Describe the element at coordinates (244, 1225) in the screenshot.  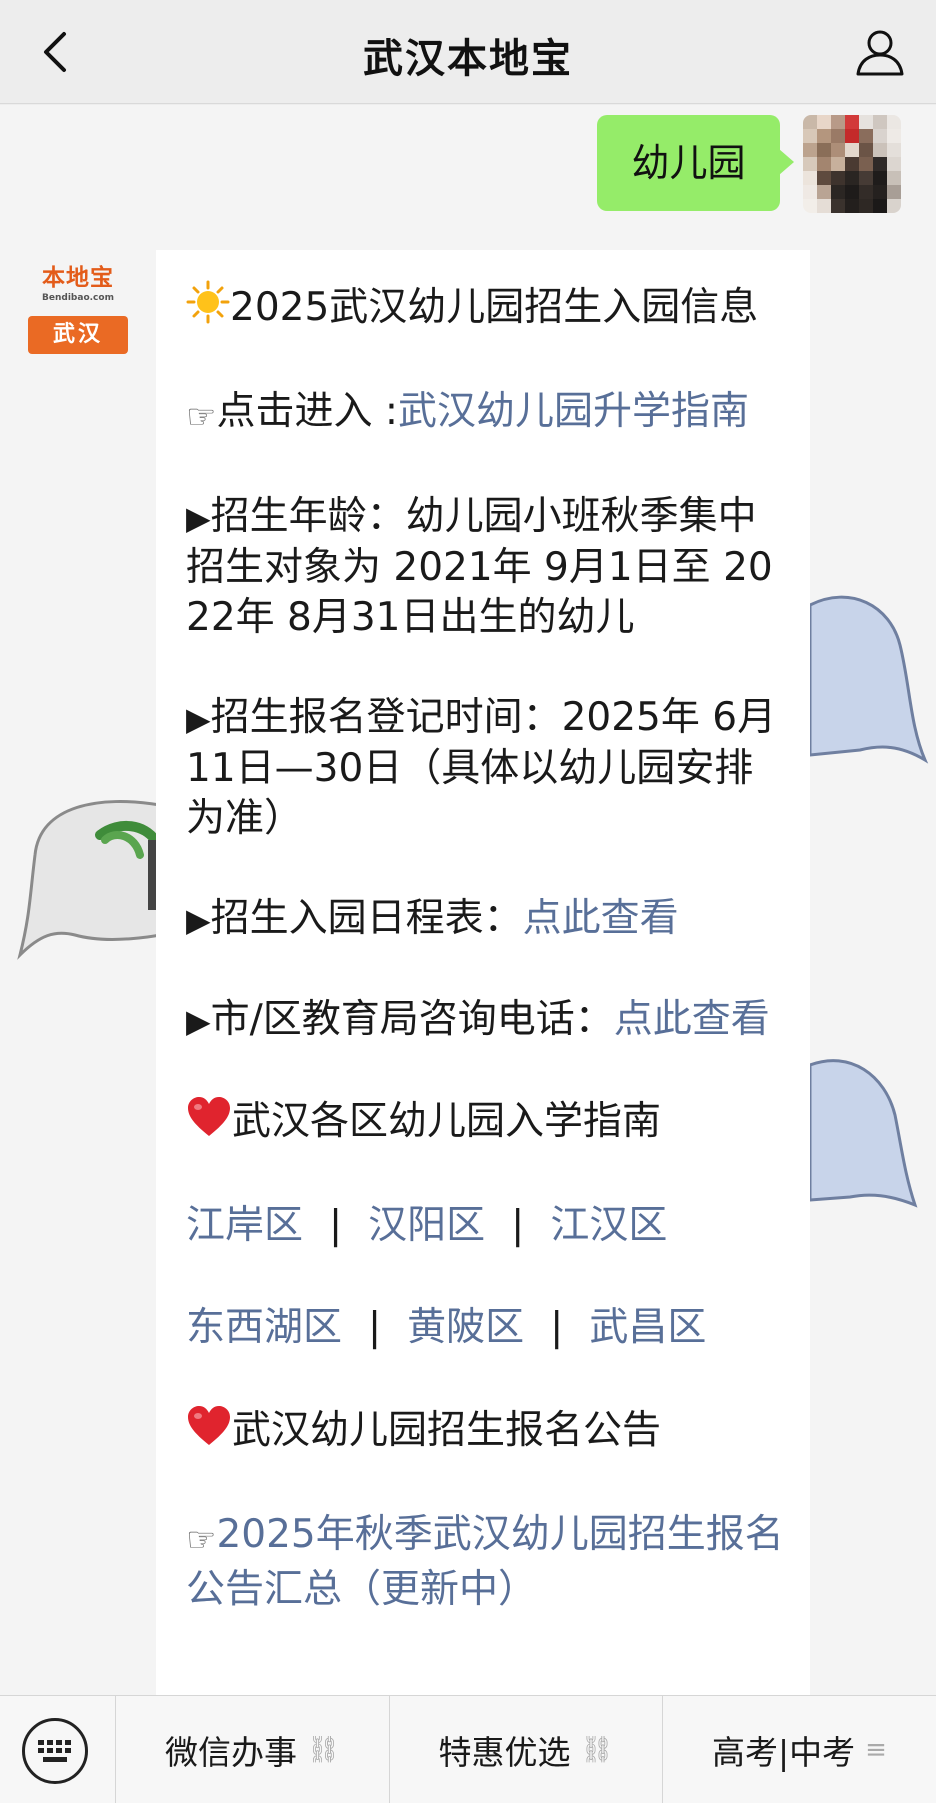
I see `district-link-jiangan: 江岸区` at that location.